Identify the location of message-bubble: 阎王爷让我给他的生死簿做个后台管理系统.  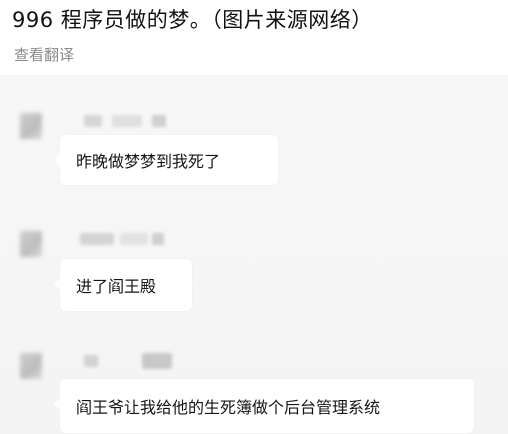
(267, 406).